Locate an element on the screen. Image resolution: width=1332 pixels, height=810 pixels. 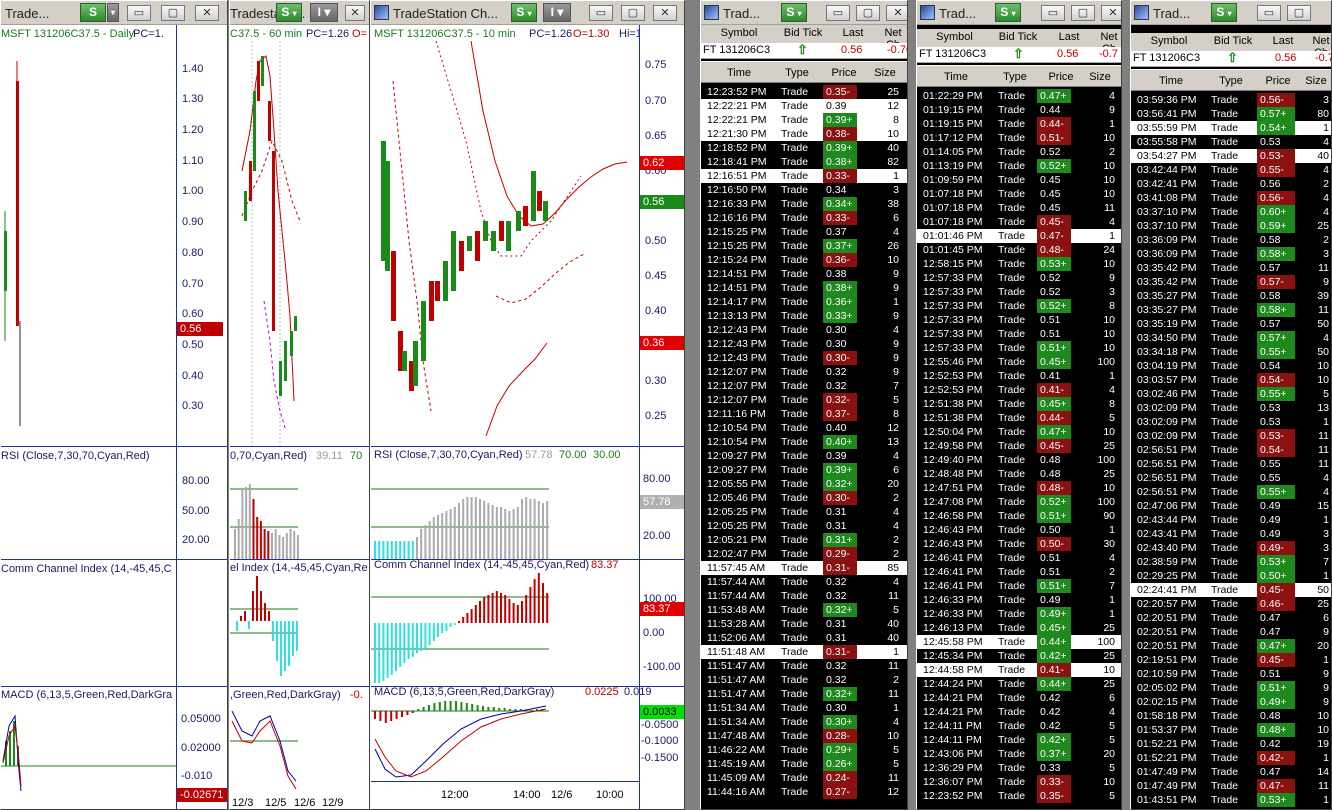
trade-row: 12:46:41 PM Trade 0.51 4 is located at coordinates (1019, 558).